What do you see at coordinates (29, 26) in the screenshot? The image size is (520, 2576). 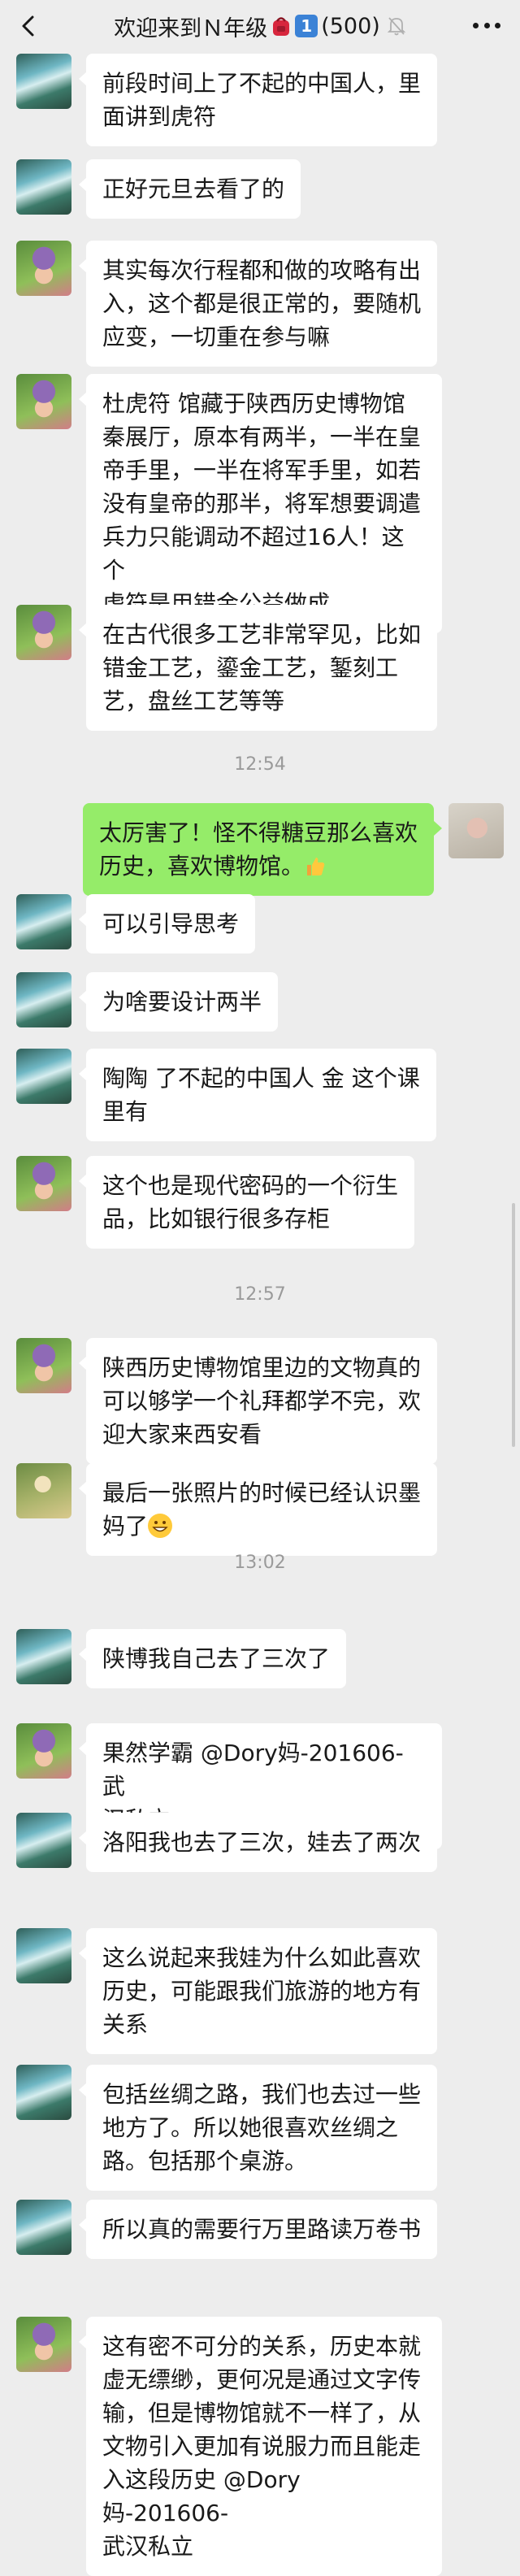 I see `back-icon` at bounding box center [29, 26].